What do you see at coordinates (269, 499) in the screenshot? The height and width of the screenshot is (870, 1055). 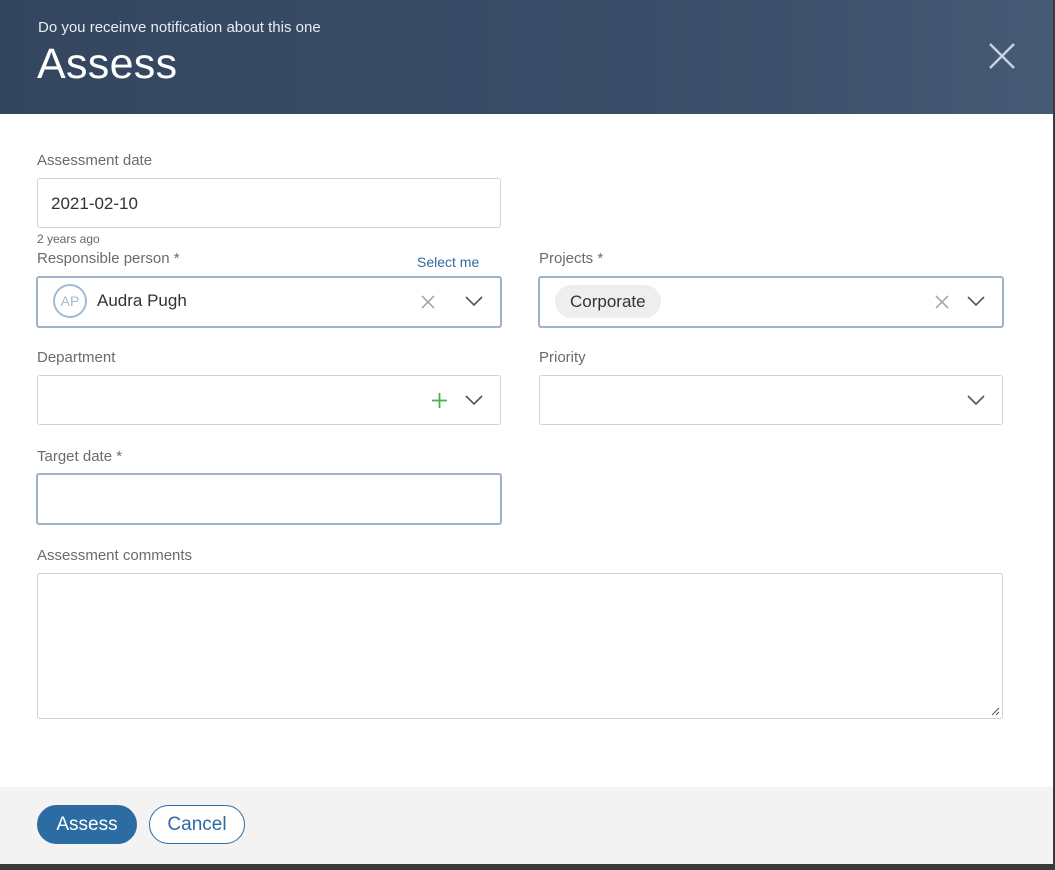 I see `target-date-input` at bounding box center [269, 499].